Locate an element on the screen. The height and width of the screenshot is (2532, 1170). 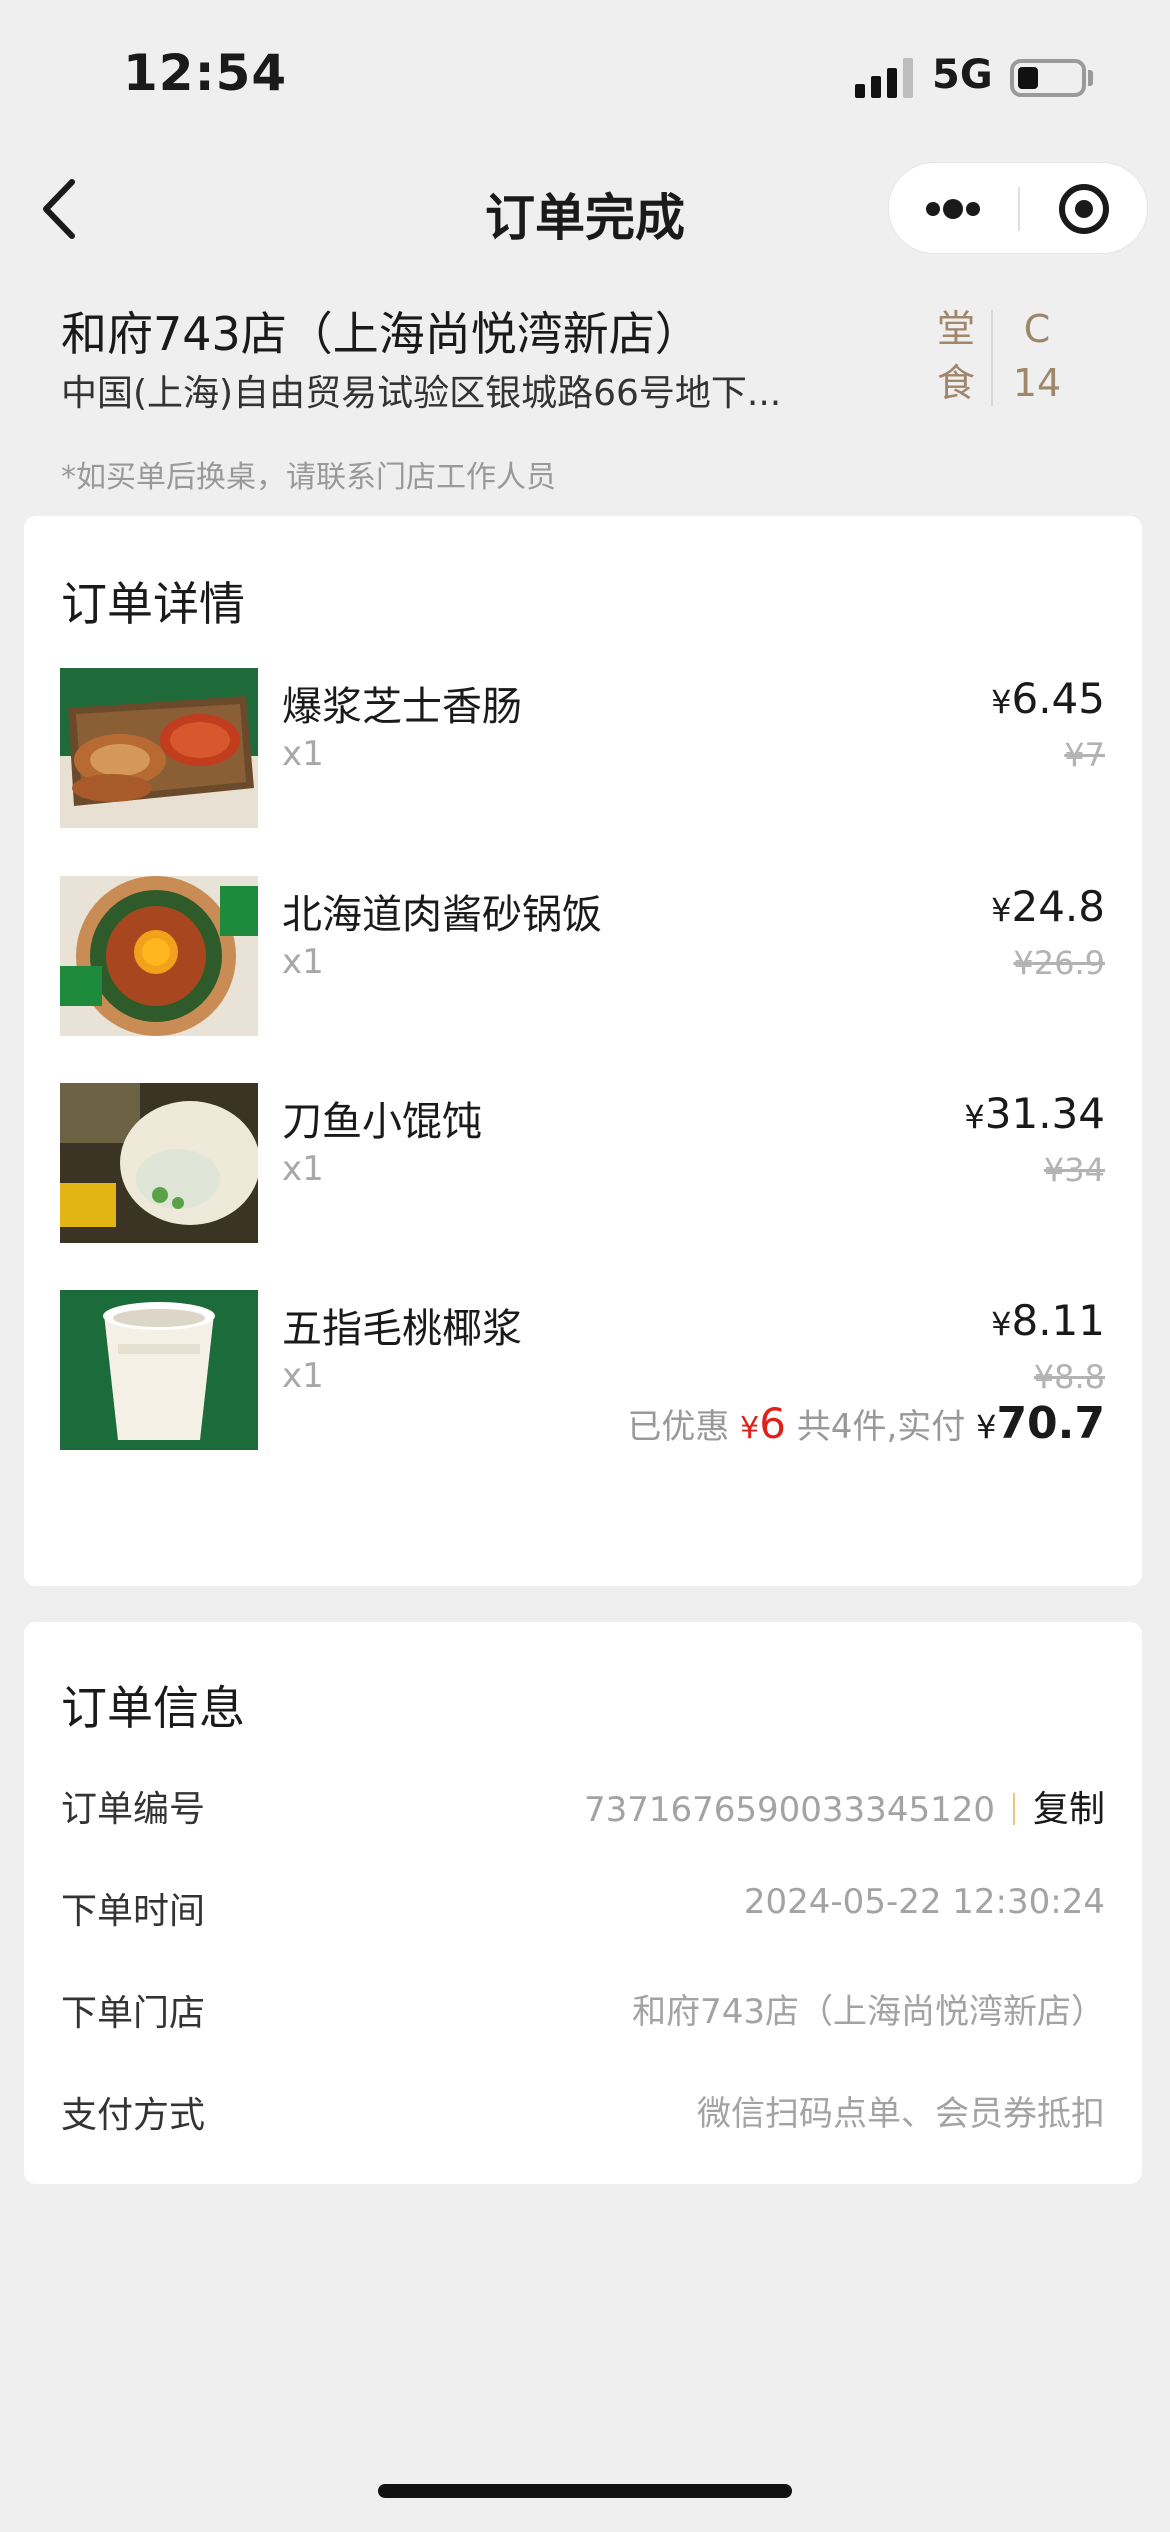
item-price: ¥6.45 is located at coordinates (1048, 698).